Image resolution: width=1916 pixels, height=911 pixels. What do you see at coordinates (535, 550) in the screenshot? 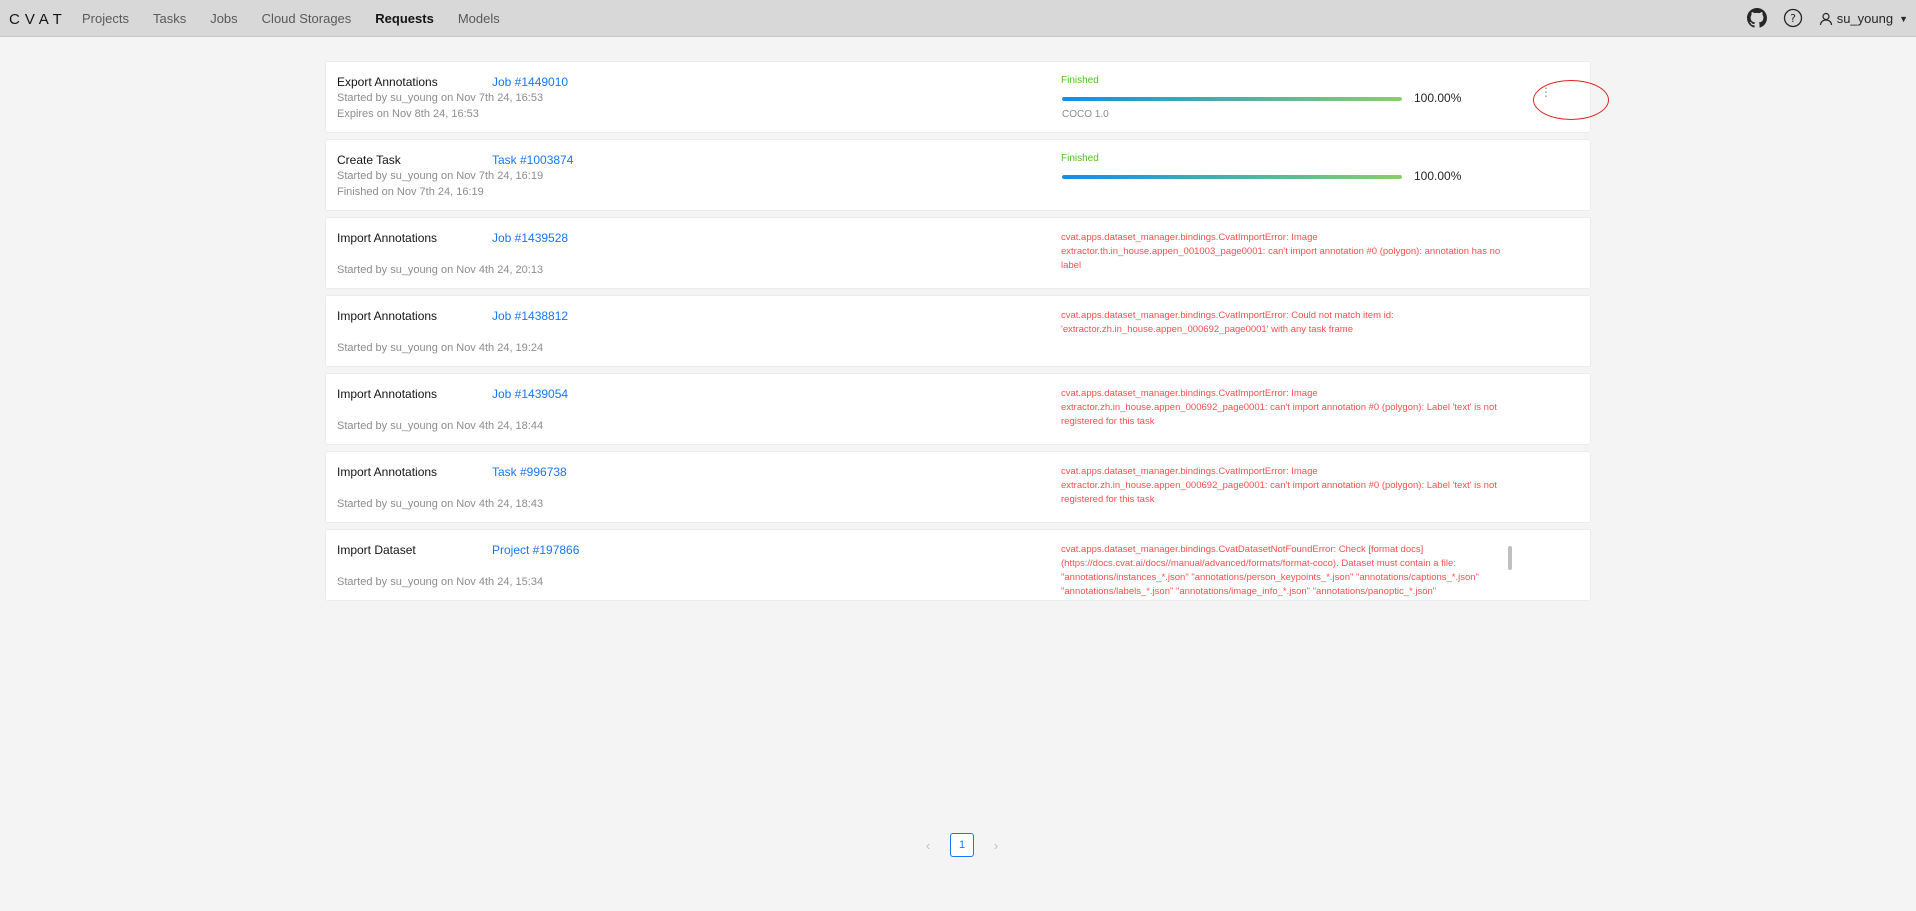
I see `request-target-link: Project #197866` at bounding box center [535, 550].